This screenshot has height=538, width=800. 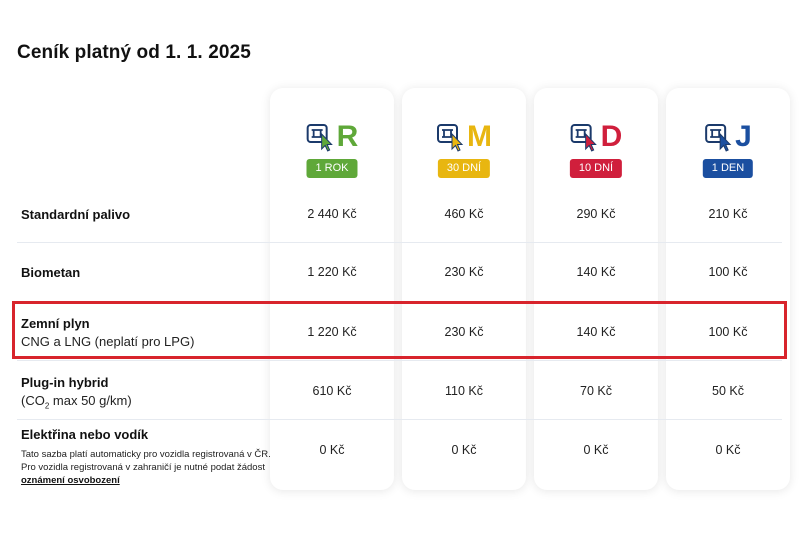 What do you see at coordinates (728, 168) in the screenshot?
I see `duration-badge: 1 DEN` at bounding box center [728, 168].